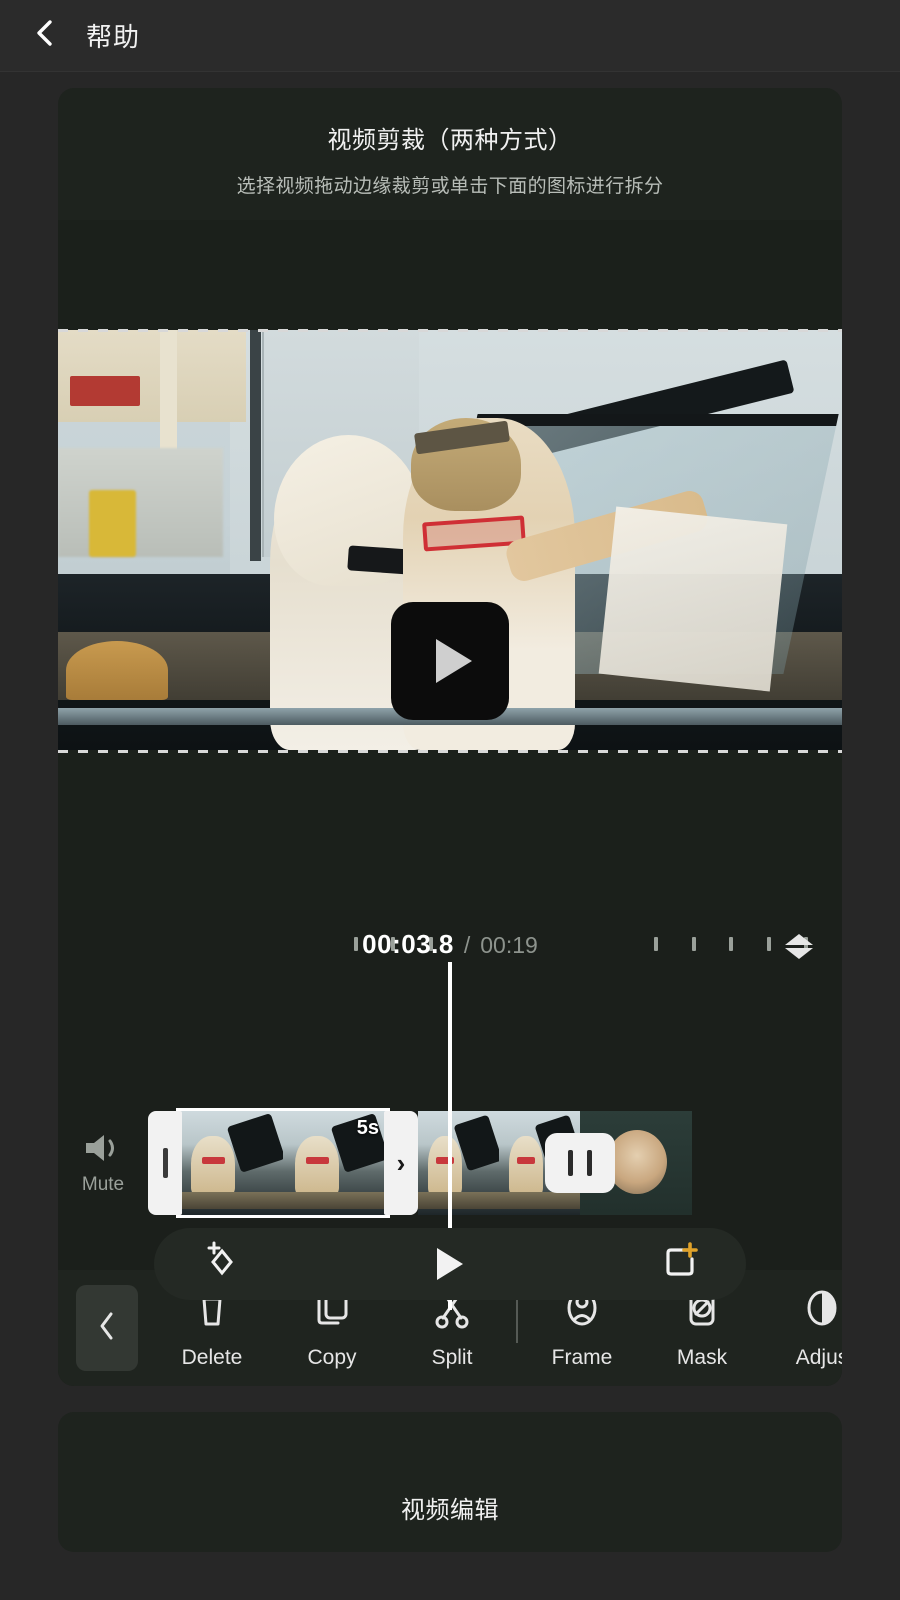 The image size is (900, 1600). What do you see at coordinates (450, 36) in the screenshot?
I see `app-header: 帮助` at bounding box center [450, 36].